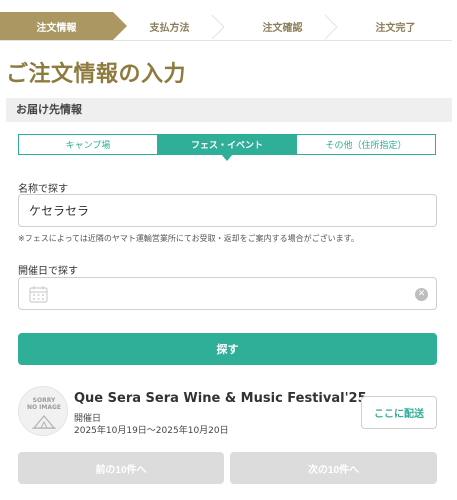 This screenshot has height=500, width=457. What do you see at coordinates (88, 144) in the screenshot?
I see `tab-campsite: キャンプ場` at bounding box center [88, 144].